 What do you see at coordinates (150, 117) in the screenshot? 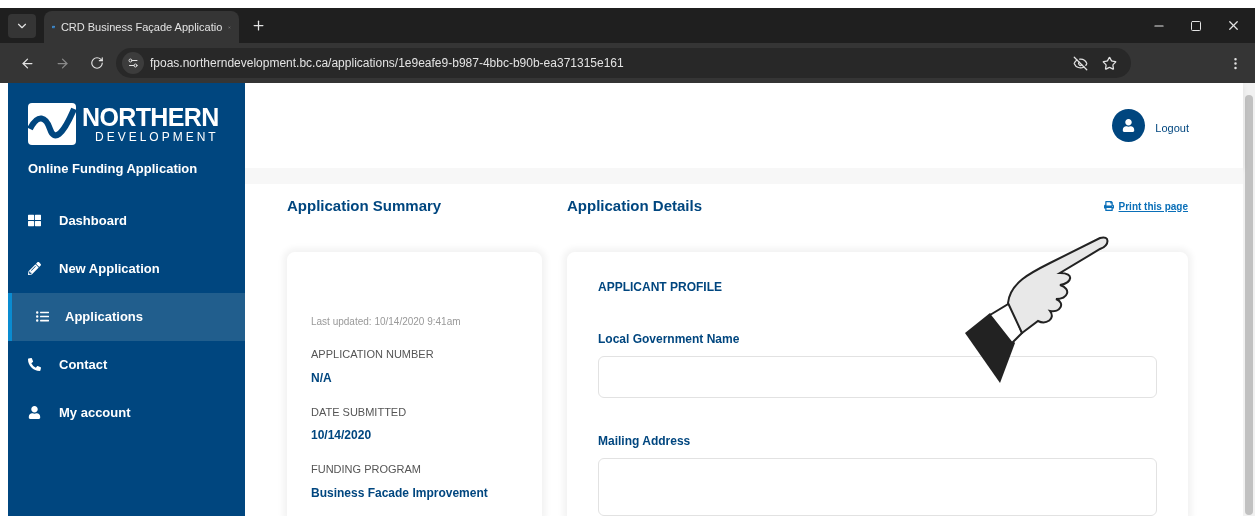
I see `brand-name: NORTHERN` at bounding box center [150, 117].